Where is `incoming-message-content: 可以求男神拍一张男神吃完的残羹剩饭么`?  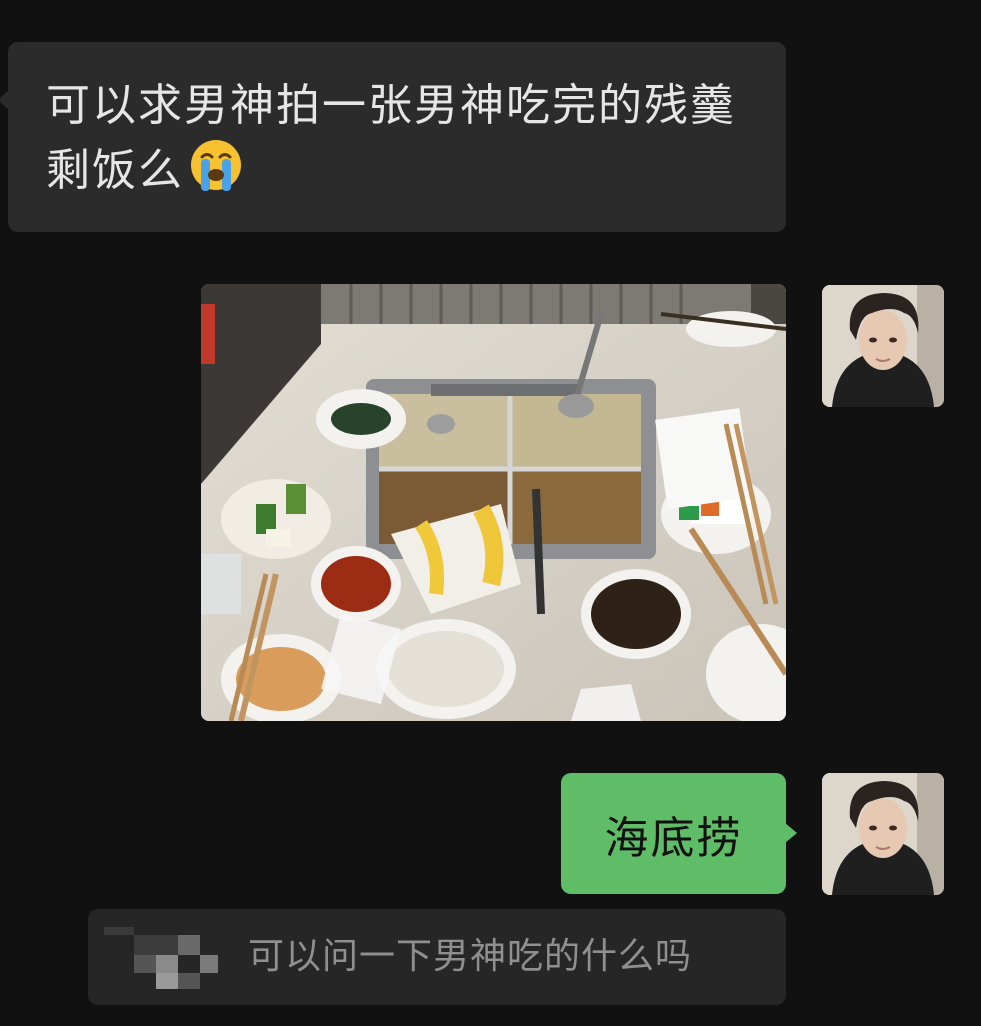
incoming-message-content: 可以求男神拍一张男神吃完的残羹剩饭么 is located at coordinates (391, 138).